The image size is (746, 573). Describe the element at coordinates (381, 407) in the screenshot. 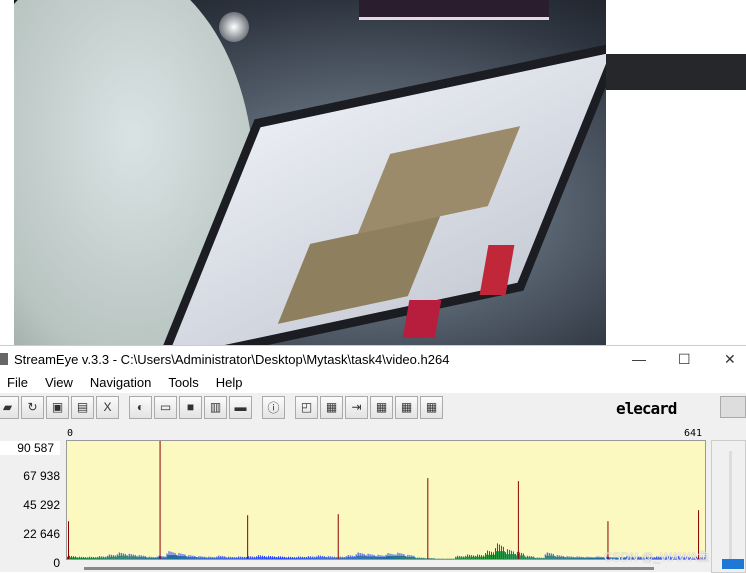

I see `grid-2-icon: ▦` at that location.